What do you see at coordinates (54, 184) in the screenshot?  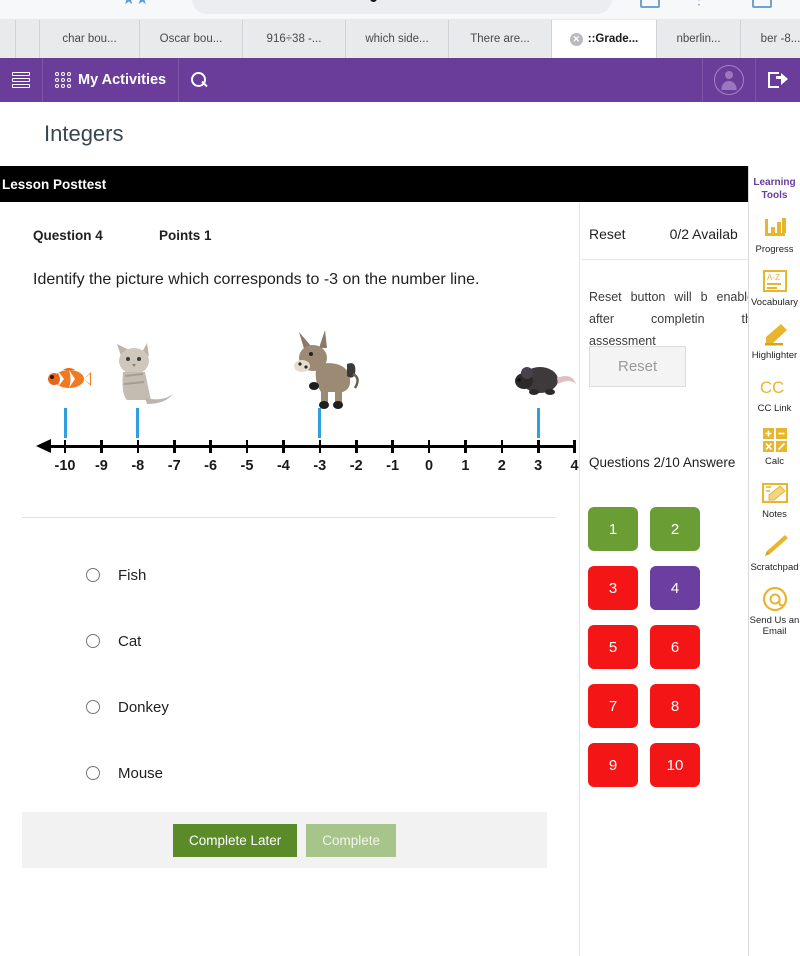 I see `lesson-bar-title: Lesson Posttest` at bounding box center [54, 184].